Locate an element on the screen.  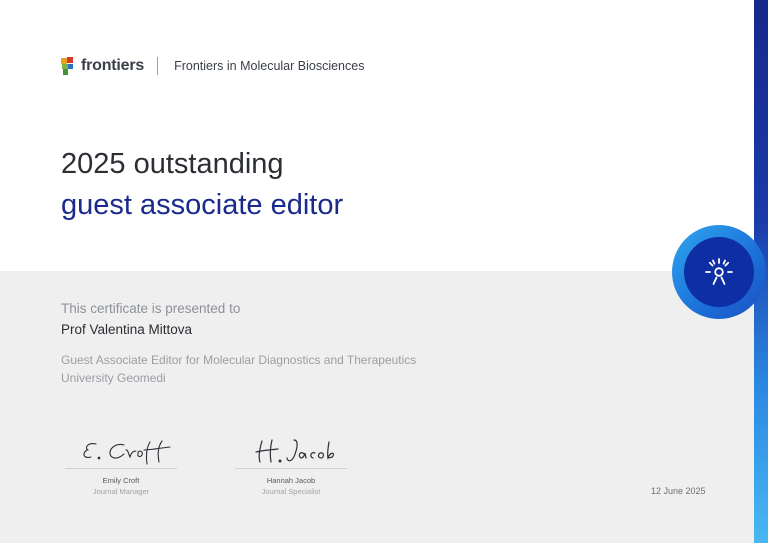
signature-hannah-jacob is located at coordinates (295, 451).